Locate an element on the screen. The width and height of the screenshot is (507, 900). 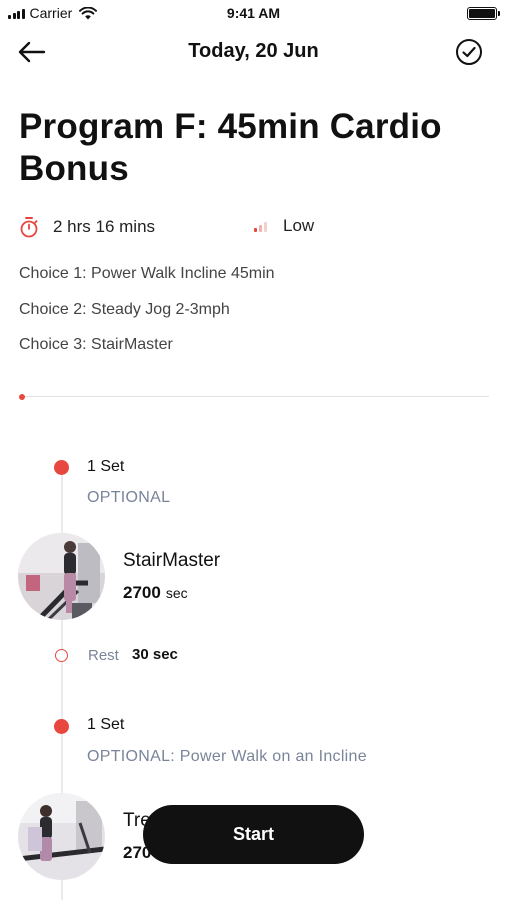
complete-button is located at coordinates (469, 52).